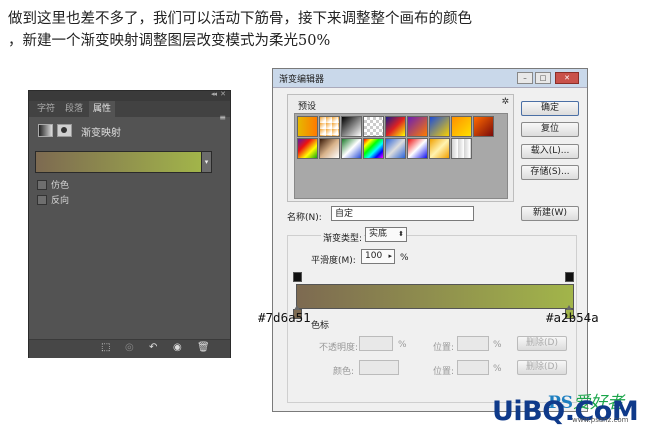 This screenshot has height=430, width=648. What do you see at coordinates (177, 347) in the screenshot?
I see `visibility-icon: ◉` at bounding box center [177, 347].